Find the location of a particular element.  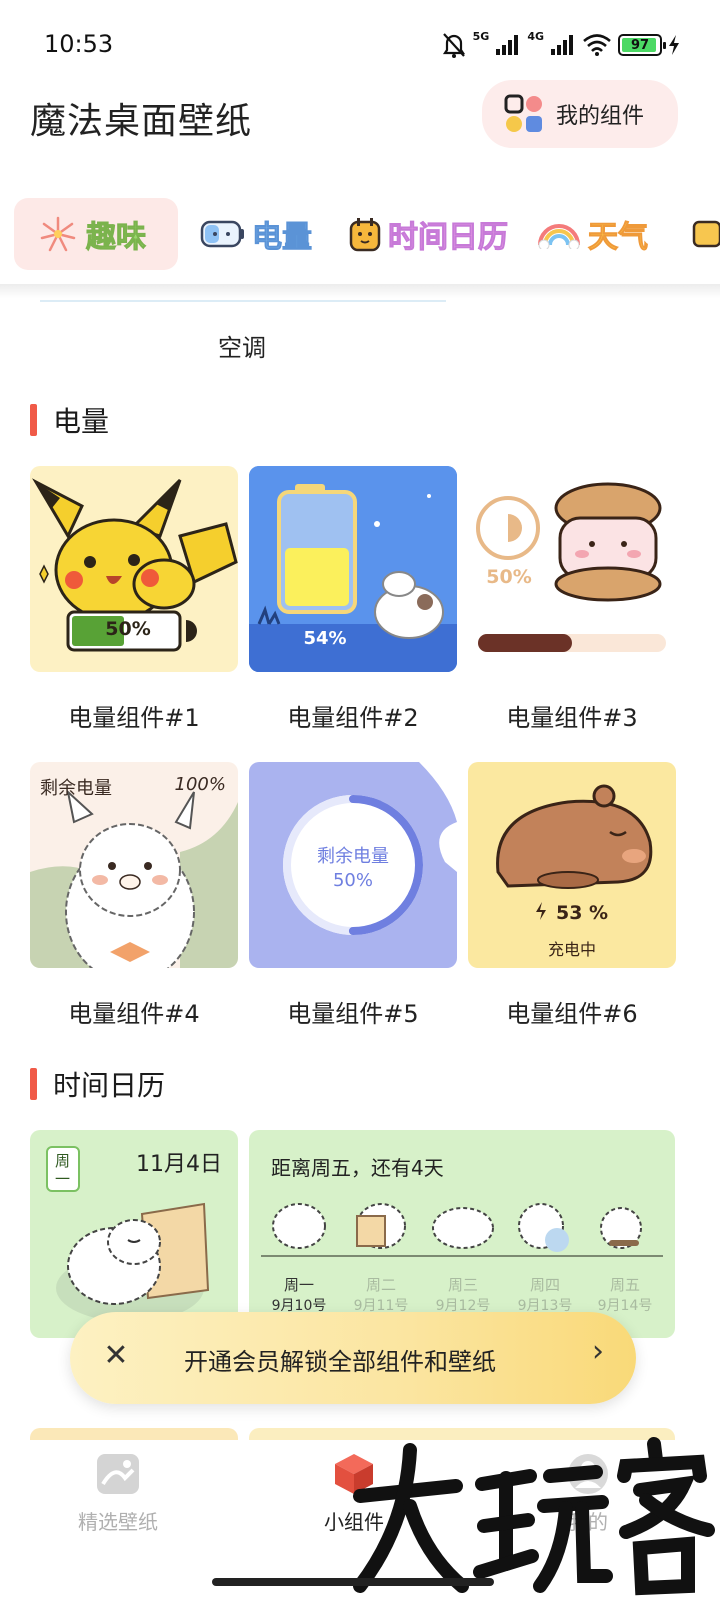

tab-power-label: 电量 is located at coordinates (282, 238).